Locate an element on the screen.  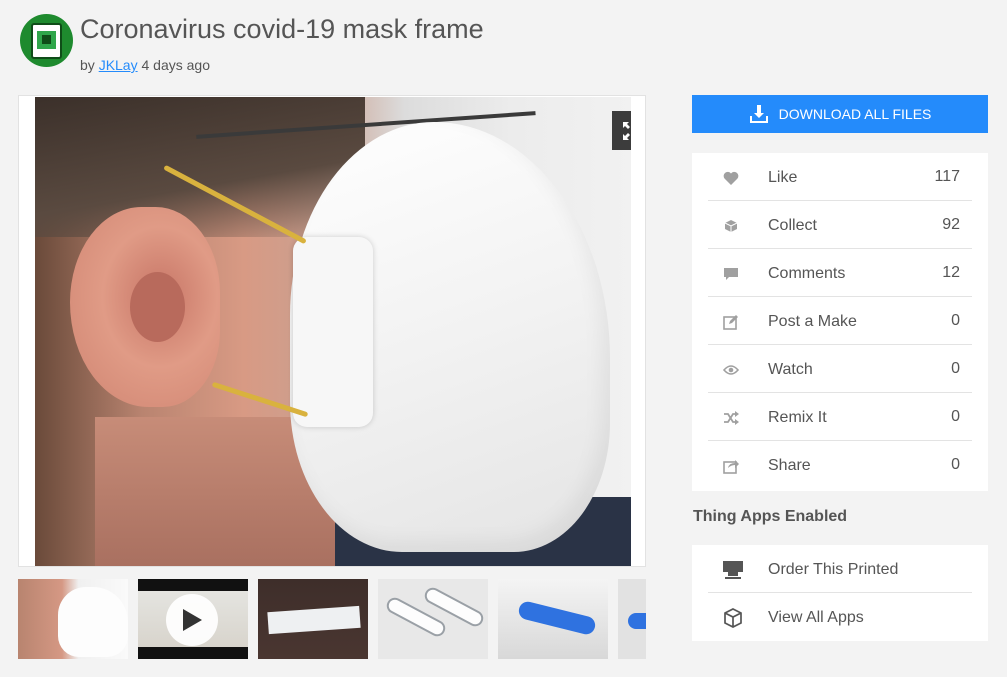
byline: by JKLay 4 days ago is located at coordinates (145, 65).